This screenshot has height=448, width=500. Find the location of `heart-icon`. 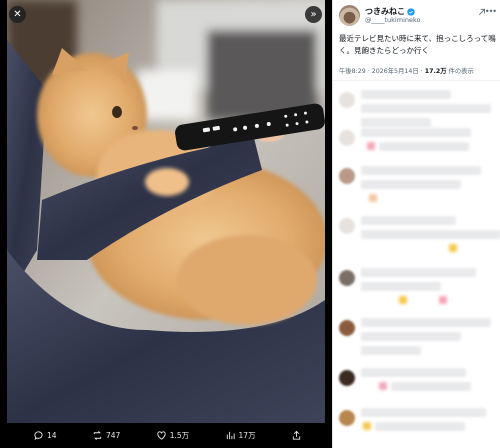

heart-icon is located at coordinates (161, 435).